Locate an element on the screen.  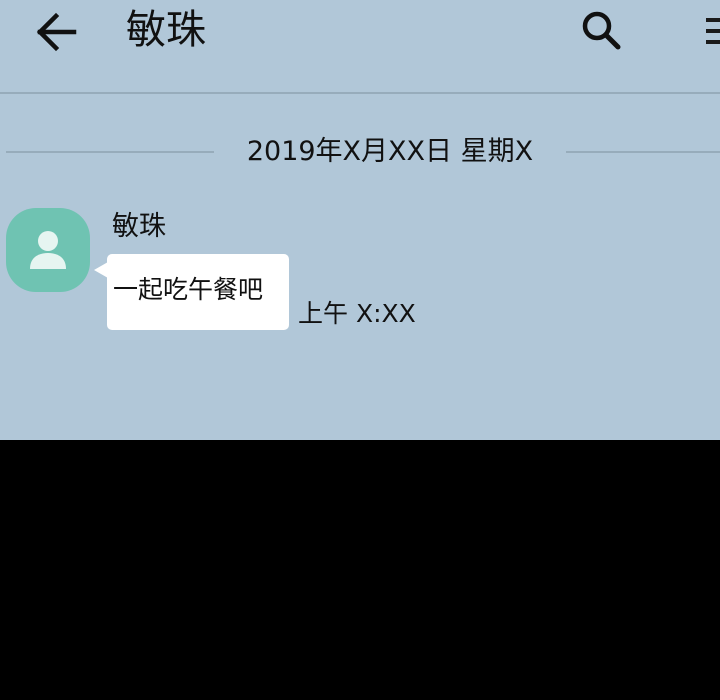
date-separator: 2019年X月XX日 星期X is located at coordinates (360, 152).